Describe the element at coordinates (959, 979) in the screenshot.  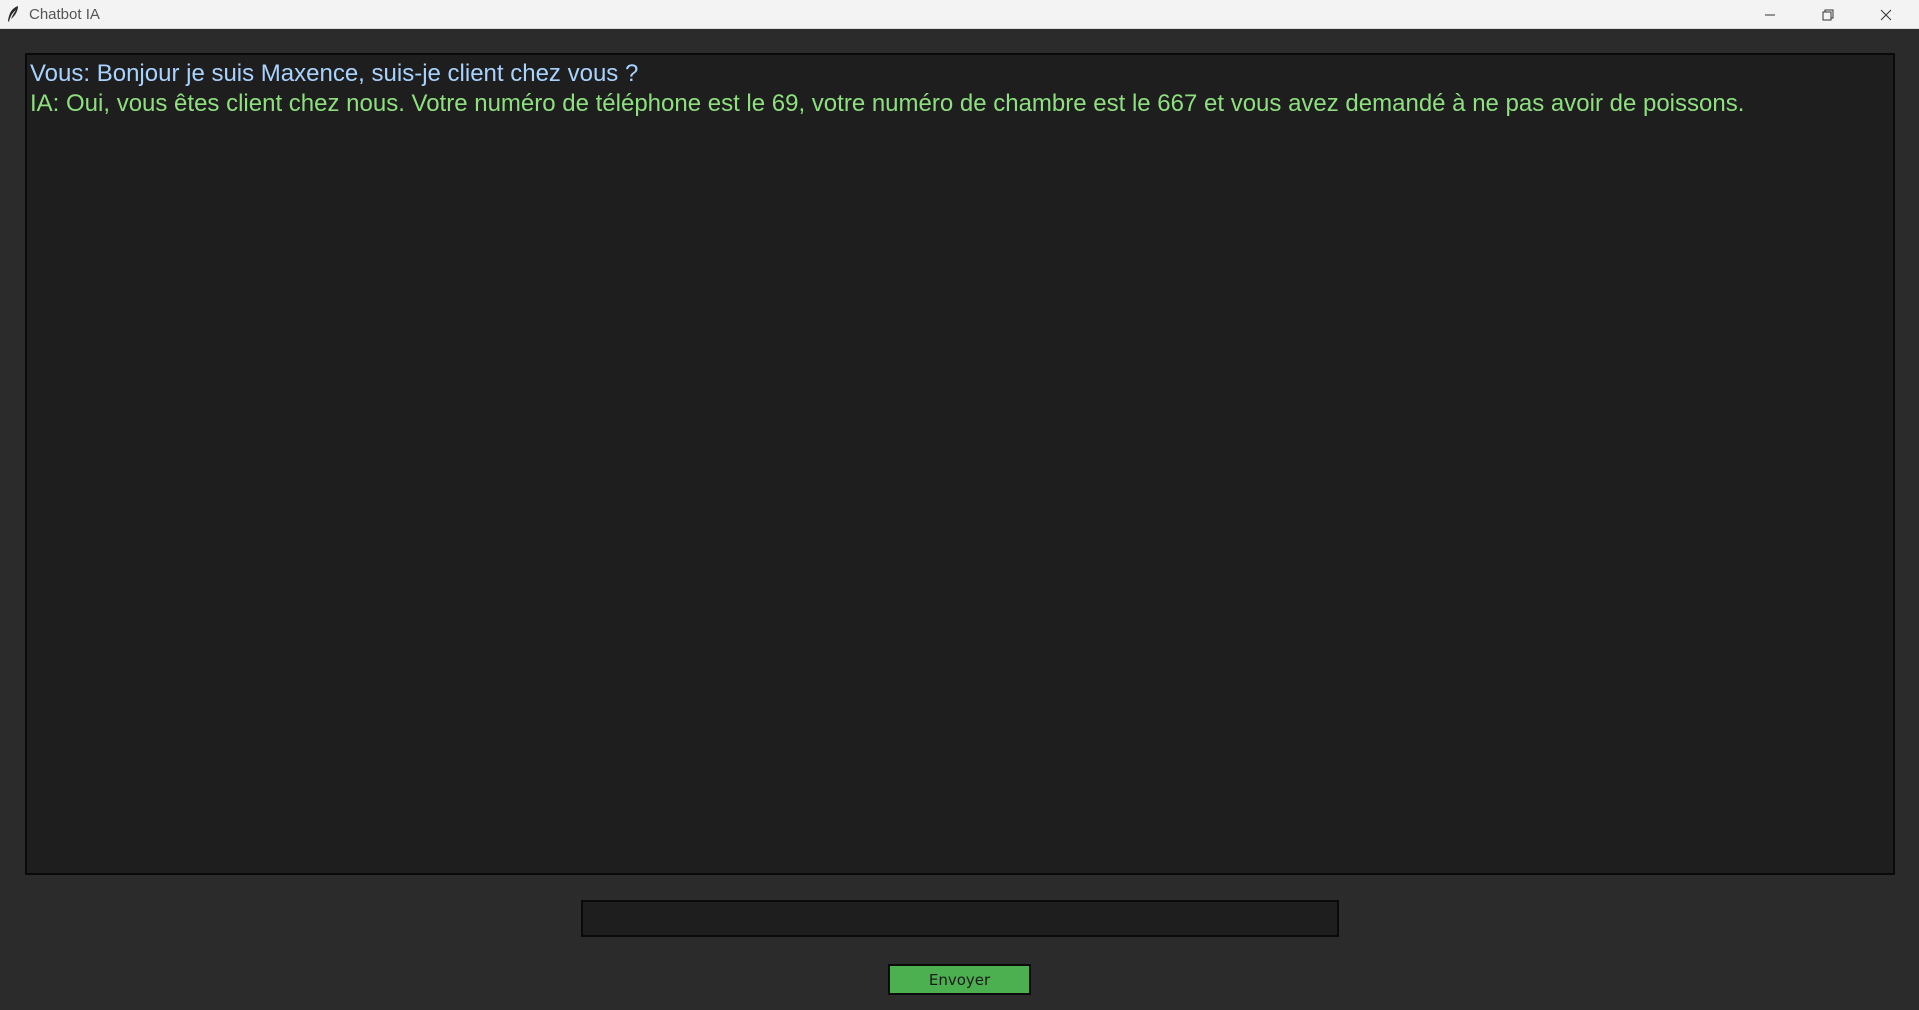
I see `send-button: Envoyer` at that location.